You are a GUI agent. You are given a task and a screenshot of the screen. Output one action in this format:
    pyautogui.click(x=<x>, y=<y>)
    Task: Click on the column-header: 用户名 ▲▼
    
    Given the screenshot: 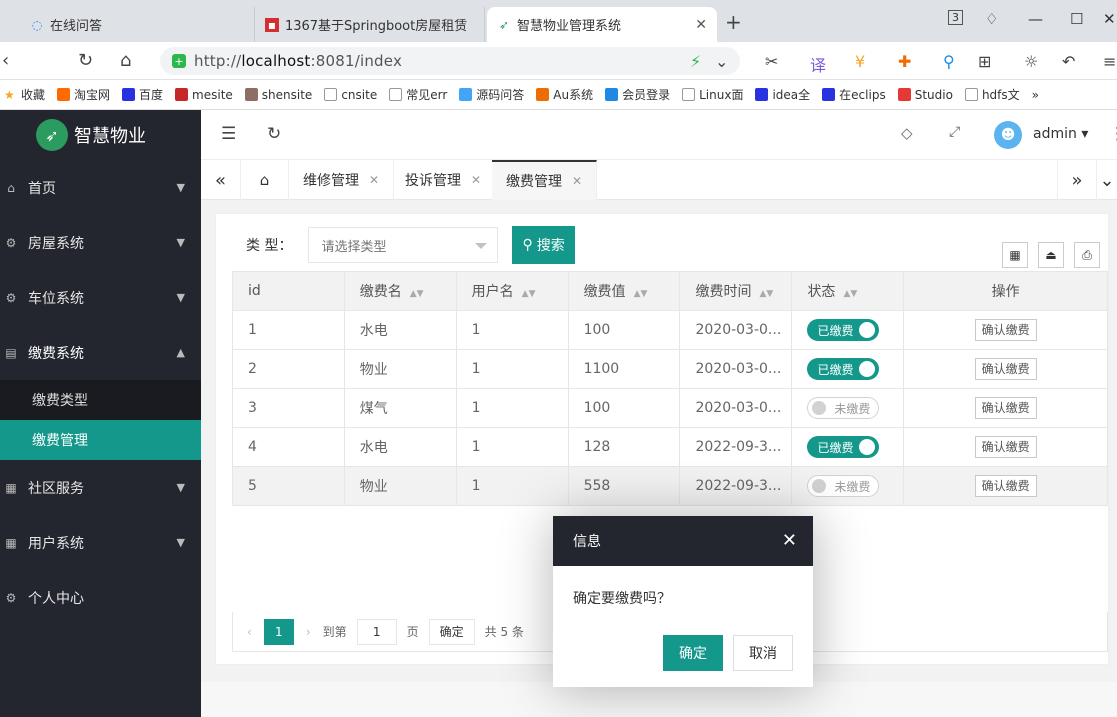 What is the action you would take?
    pyautogui.click(x=512, y=291)
    